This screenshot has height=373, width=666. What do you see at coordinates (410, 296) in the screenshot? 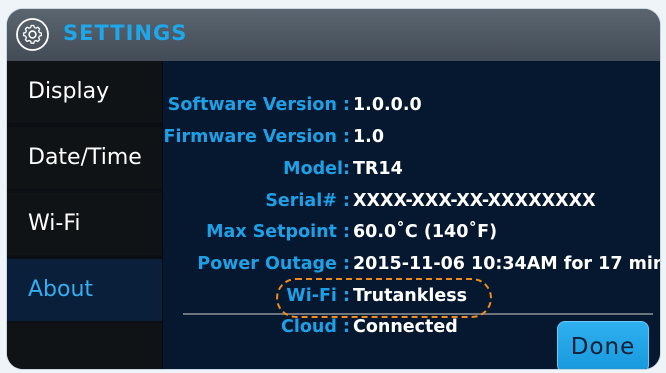
I see `wifi-value: Trutankless` at bounding box center [410, 296].